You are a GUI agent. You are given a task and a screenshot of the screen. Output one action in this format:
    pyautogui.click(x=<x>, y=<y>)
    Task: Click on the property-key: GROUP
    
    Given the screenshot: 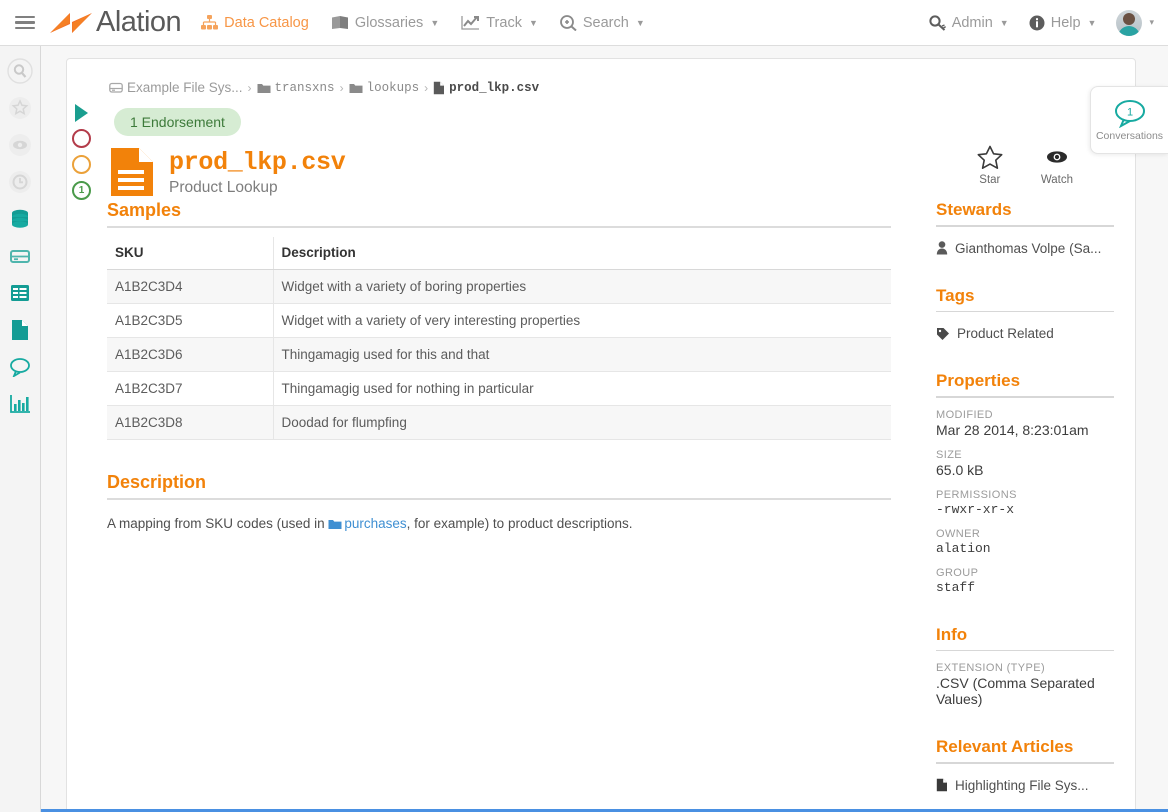 What is the action you would take?
    pyautogui.click(x=957, y=572)
    